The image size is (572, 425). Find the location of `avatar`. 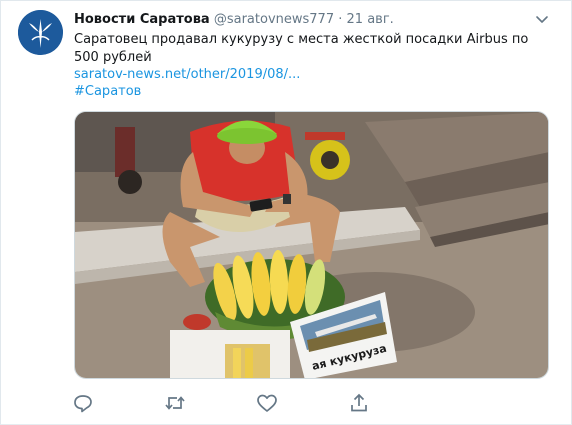

avatar is located at coordinates (40, 32).